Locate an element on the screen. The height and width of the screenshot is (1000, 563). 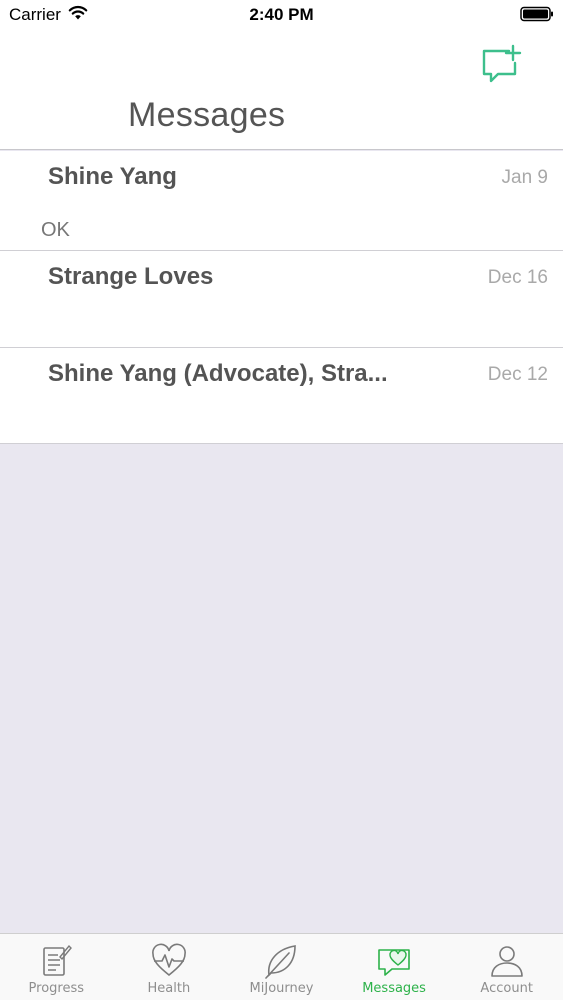
heart-pulse-icon is located at coordinates (168, 960).